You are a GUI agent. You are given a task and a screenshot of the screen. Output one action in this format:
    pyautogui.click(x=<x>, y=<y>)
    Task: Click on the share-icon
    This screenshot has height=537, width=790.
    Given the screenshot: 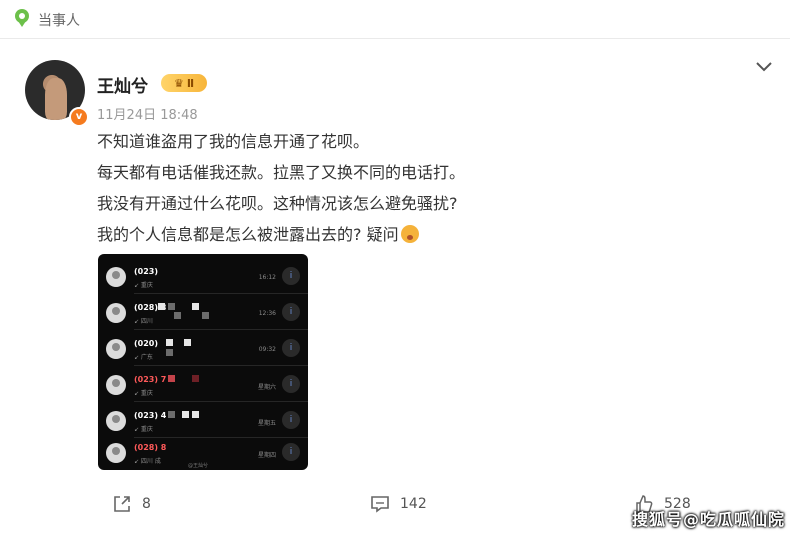 What is the action you would take?
    pyautogui.click(x=122, y=504)
    